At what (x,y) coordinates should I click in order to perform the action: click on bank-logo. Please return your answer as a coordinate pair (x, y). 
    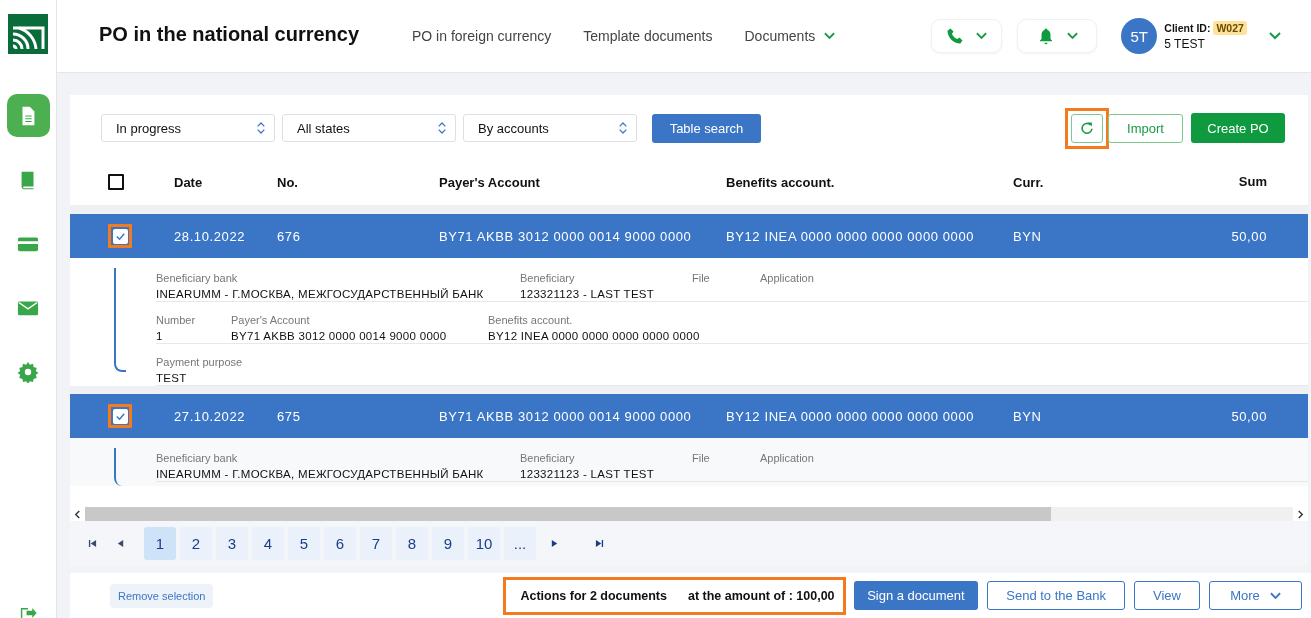
    Looking at the image, I should click on (28, 34).